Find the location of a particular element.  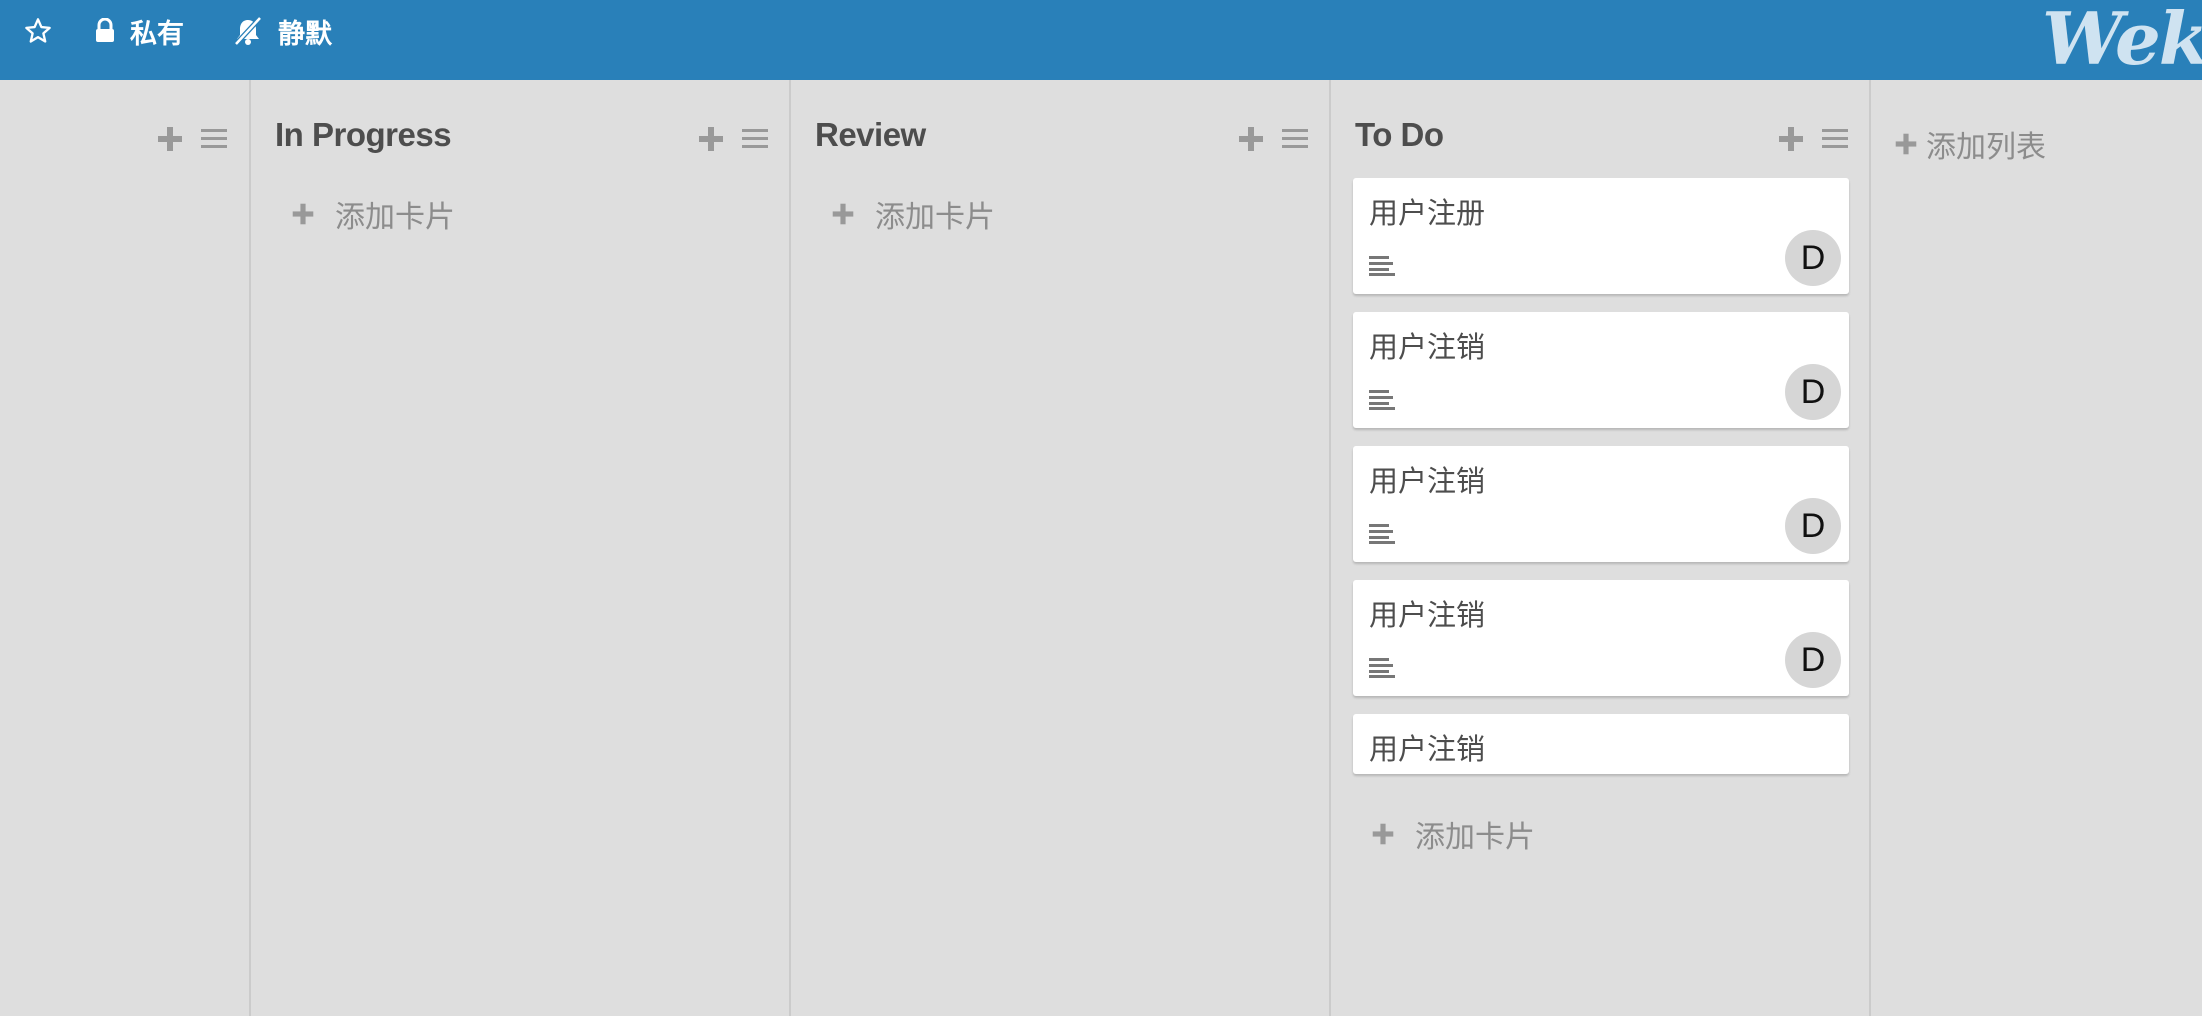

list-header is located at coordinates (124, 120).